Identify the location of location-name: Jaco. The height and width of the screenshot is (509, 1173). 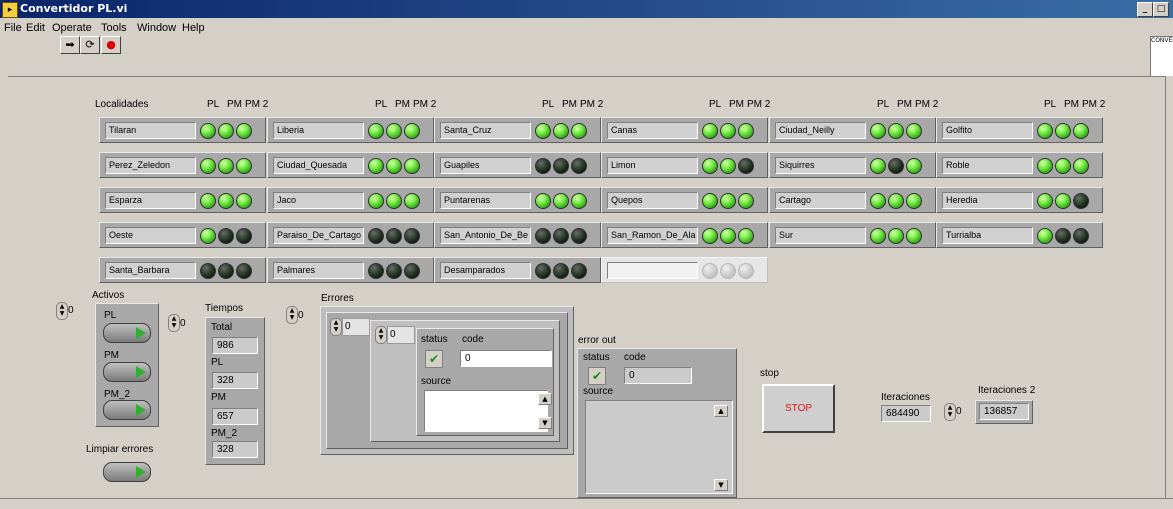
(318, 200).